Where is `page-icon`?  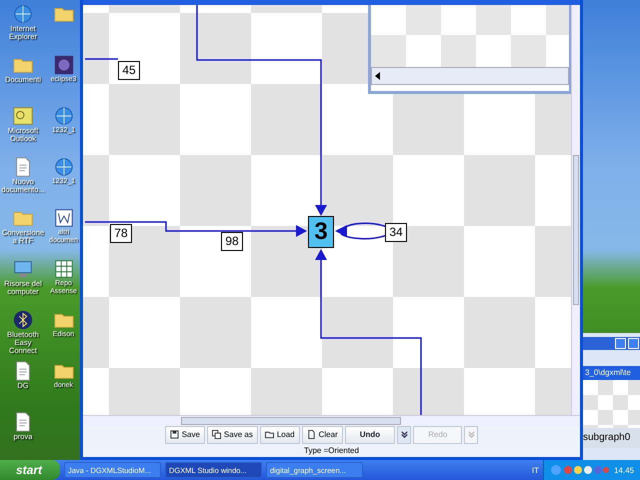
page-icon is located at coordinates (311, 435).